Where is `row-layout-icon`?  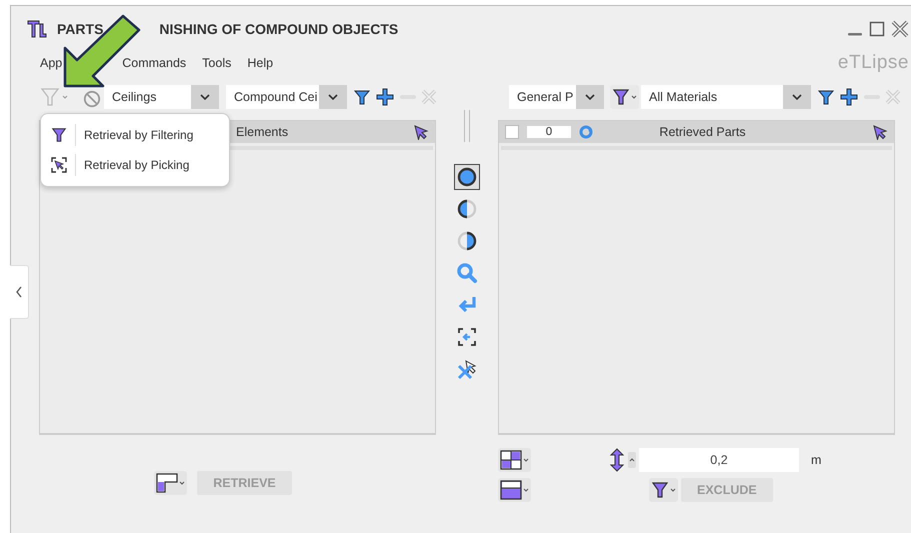 row-layout-icon is located at coordinates (511, 490).